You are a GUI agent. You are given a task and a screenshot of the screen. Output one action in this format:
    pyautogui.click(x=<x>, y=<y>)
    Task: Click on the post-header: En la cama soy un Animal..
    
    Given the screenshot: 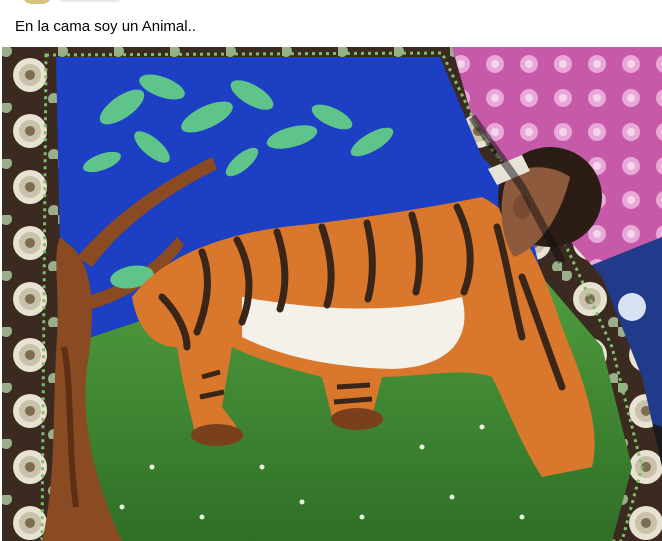 What is the action you would take?
    pyautogui.click(x=331, y=23)
    